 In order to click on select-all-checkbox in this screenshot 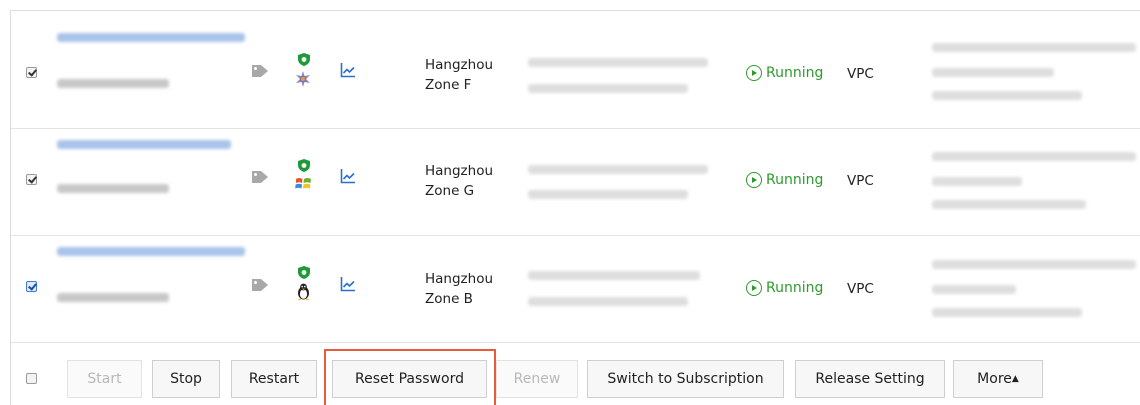, I will do `click(31, 378)`.